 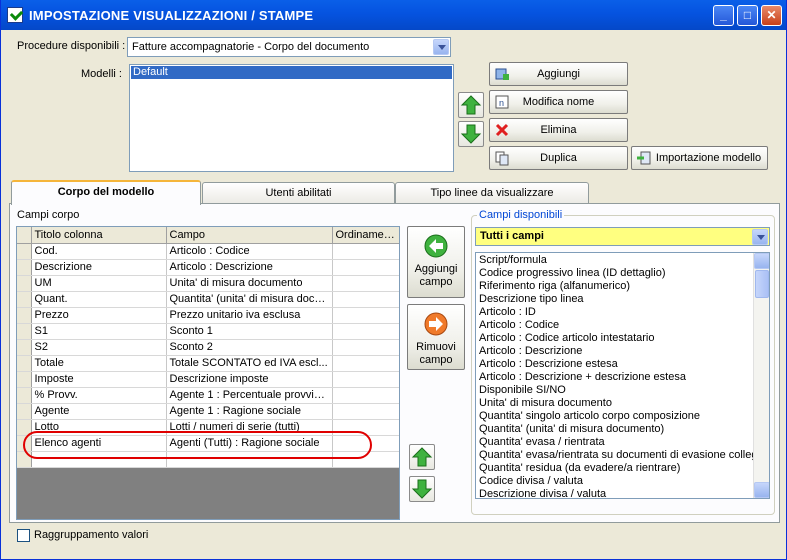 I want to click on table-row: Lotto Lotti / numeri di serie (tutti), so click(x=208, y=427).